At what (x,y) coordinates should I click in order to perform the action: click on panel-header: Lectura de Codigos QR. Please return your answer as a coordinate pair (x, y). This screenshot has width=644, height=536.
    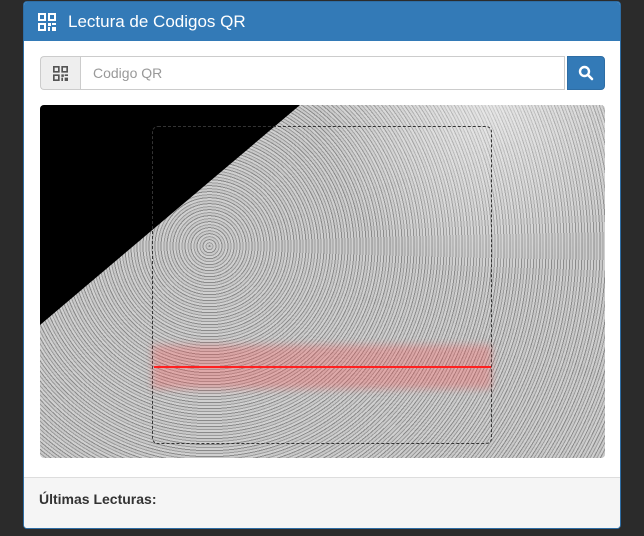
    Looking at the image, I should click on (322, 21).